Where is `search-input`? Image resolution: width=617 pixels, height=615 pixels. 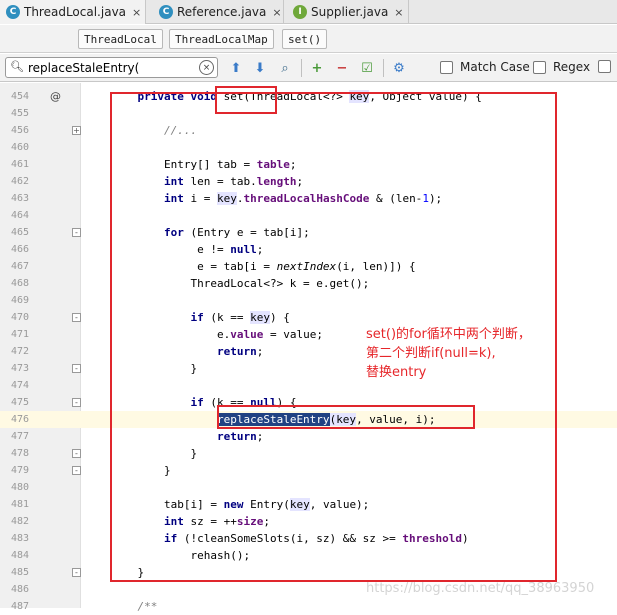 search-input is located at coordinates (113, 67).